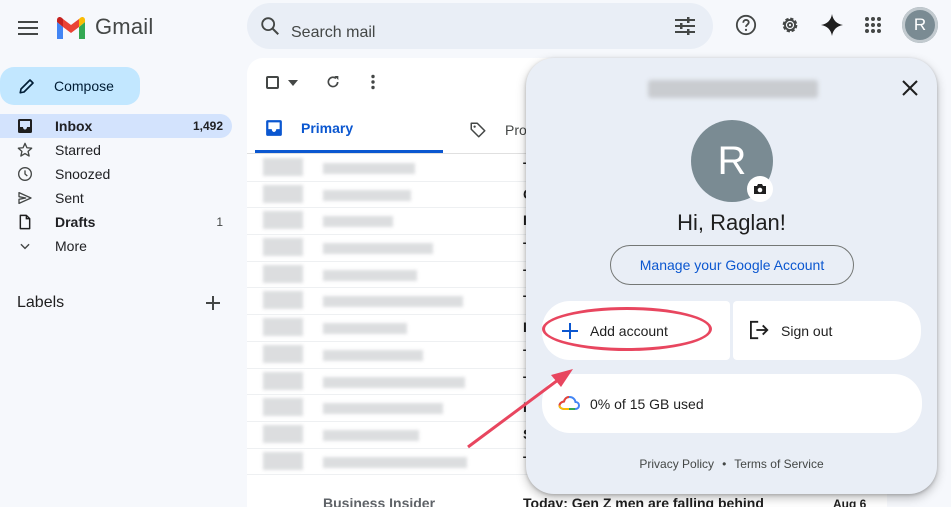 The width and height of the screenshot is (951, 507). Describe the element at coordinates (83, 174) in the screenshot. I see `sidebar-item-label: Snoozed` at that location.